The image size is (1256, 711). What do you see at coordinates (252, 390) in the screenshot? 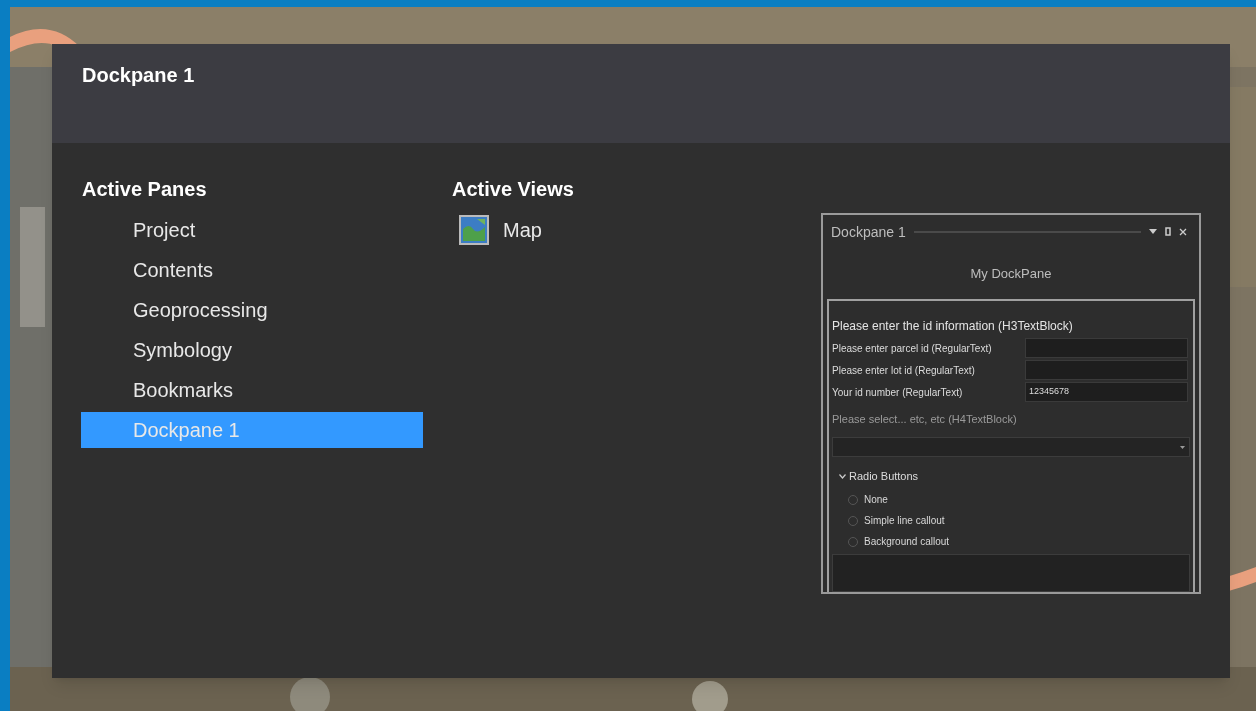
I see `pane-item: Bookmarks` at bounding box center [252, 390].